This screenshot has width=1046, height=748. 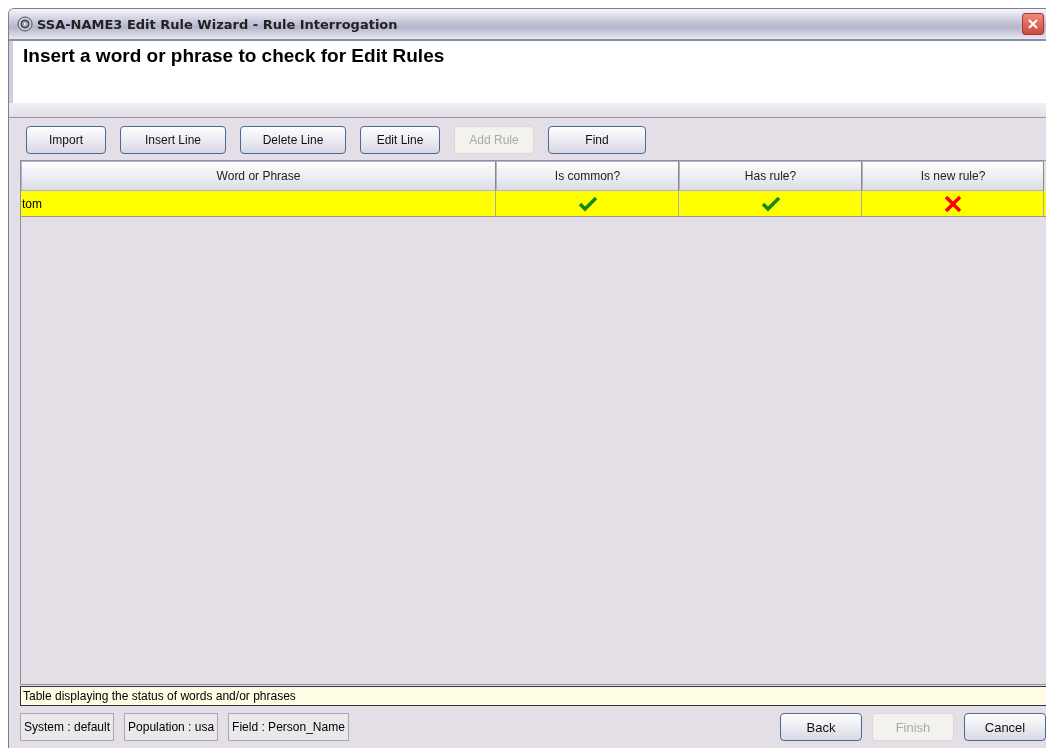 I want to click on status-field: Population : usa, so click(x=171, y=727).